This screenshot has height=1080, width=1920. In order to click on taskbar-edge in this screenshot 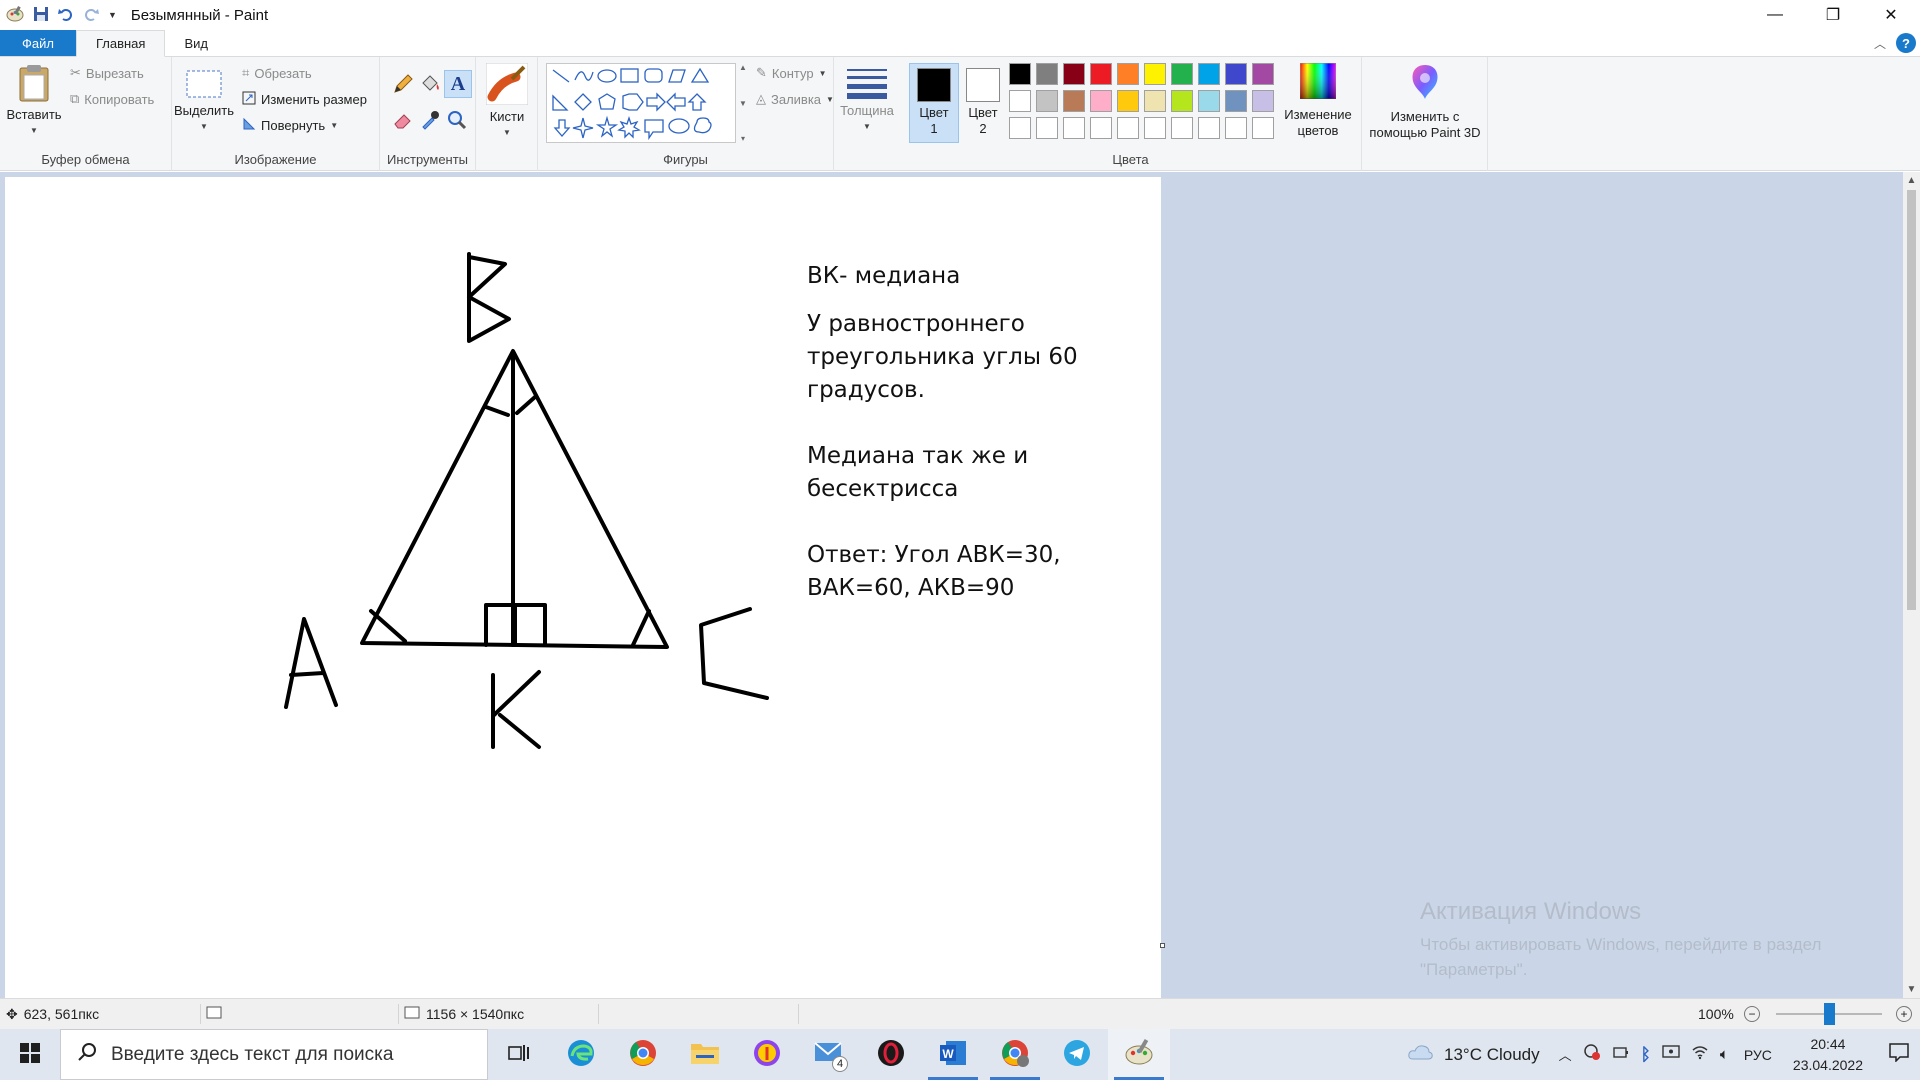, I will do `click(581, 1054)`.